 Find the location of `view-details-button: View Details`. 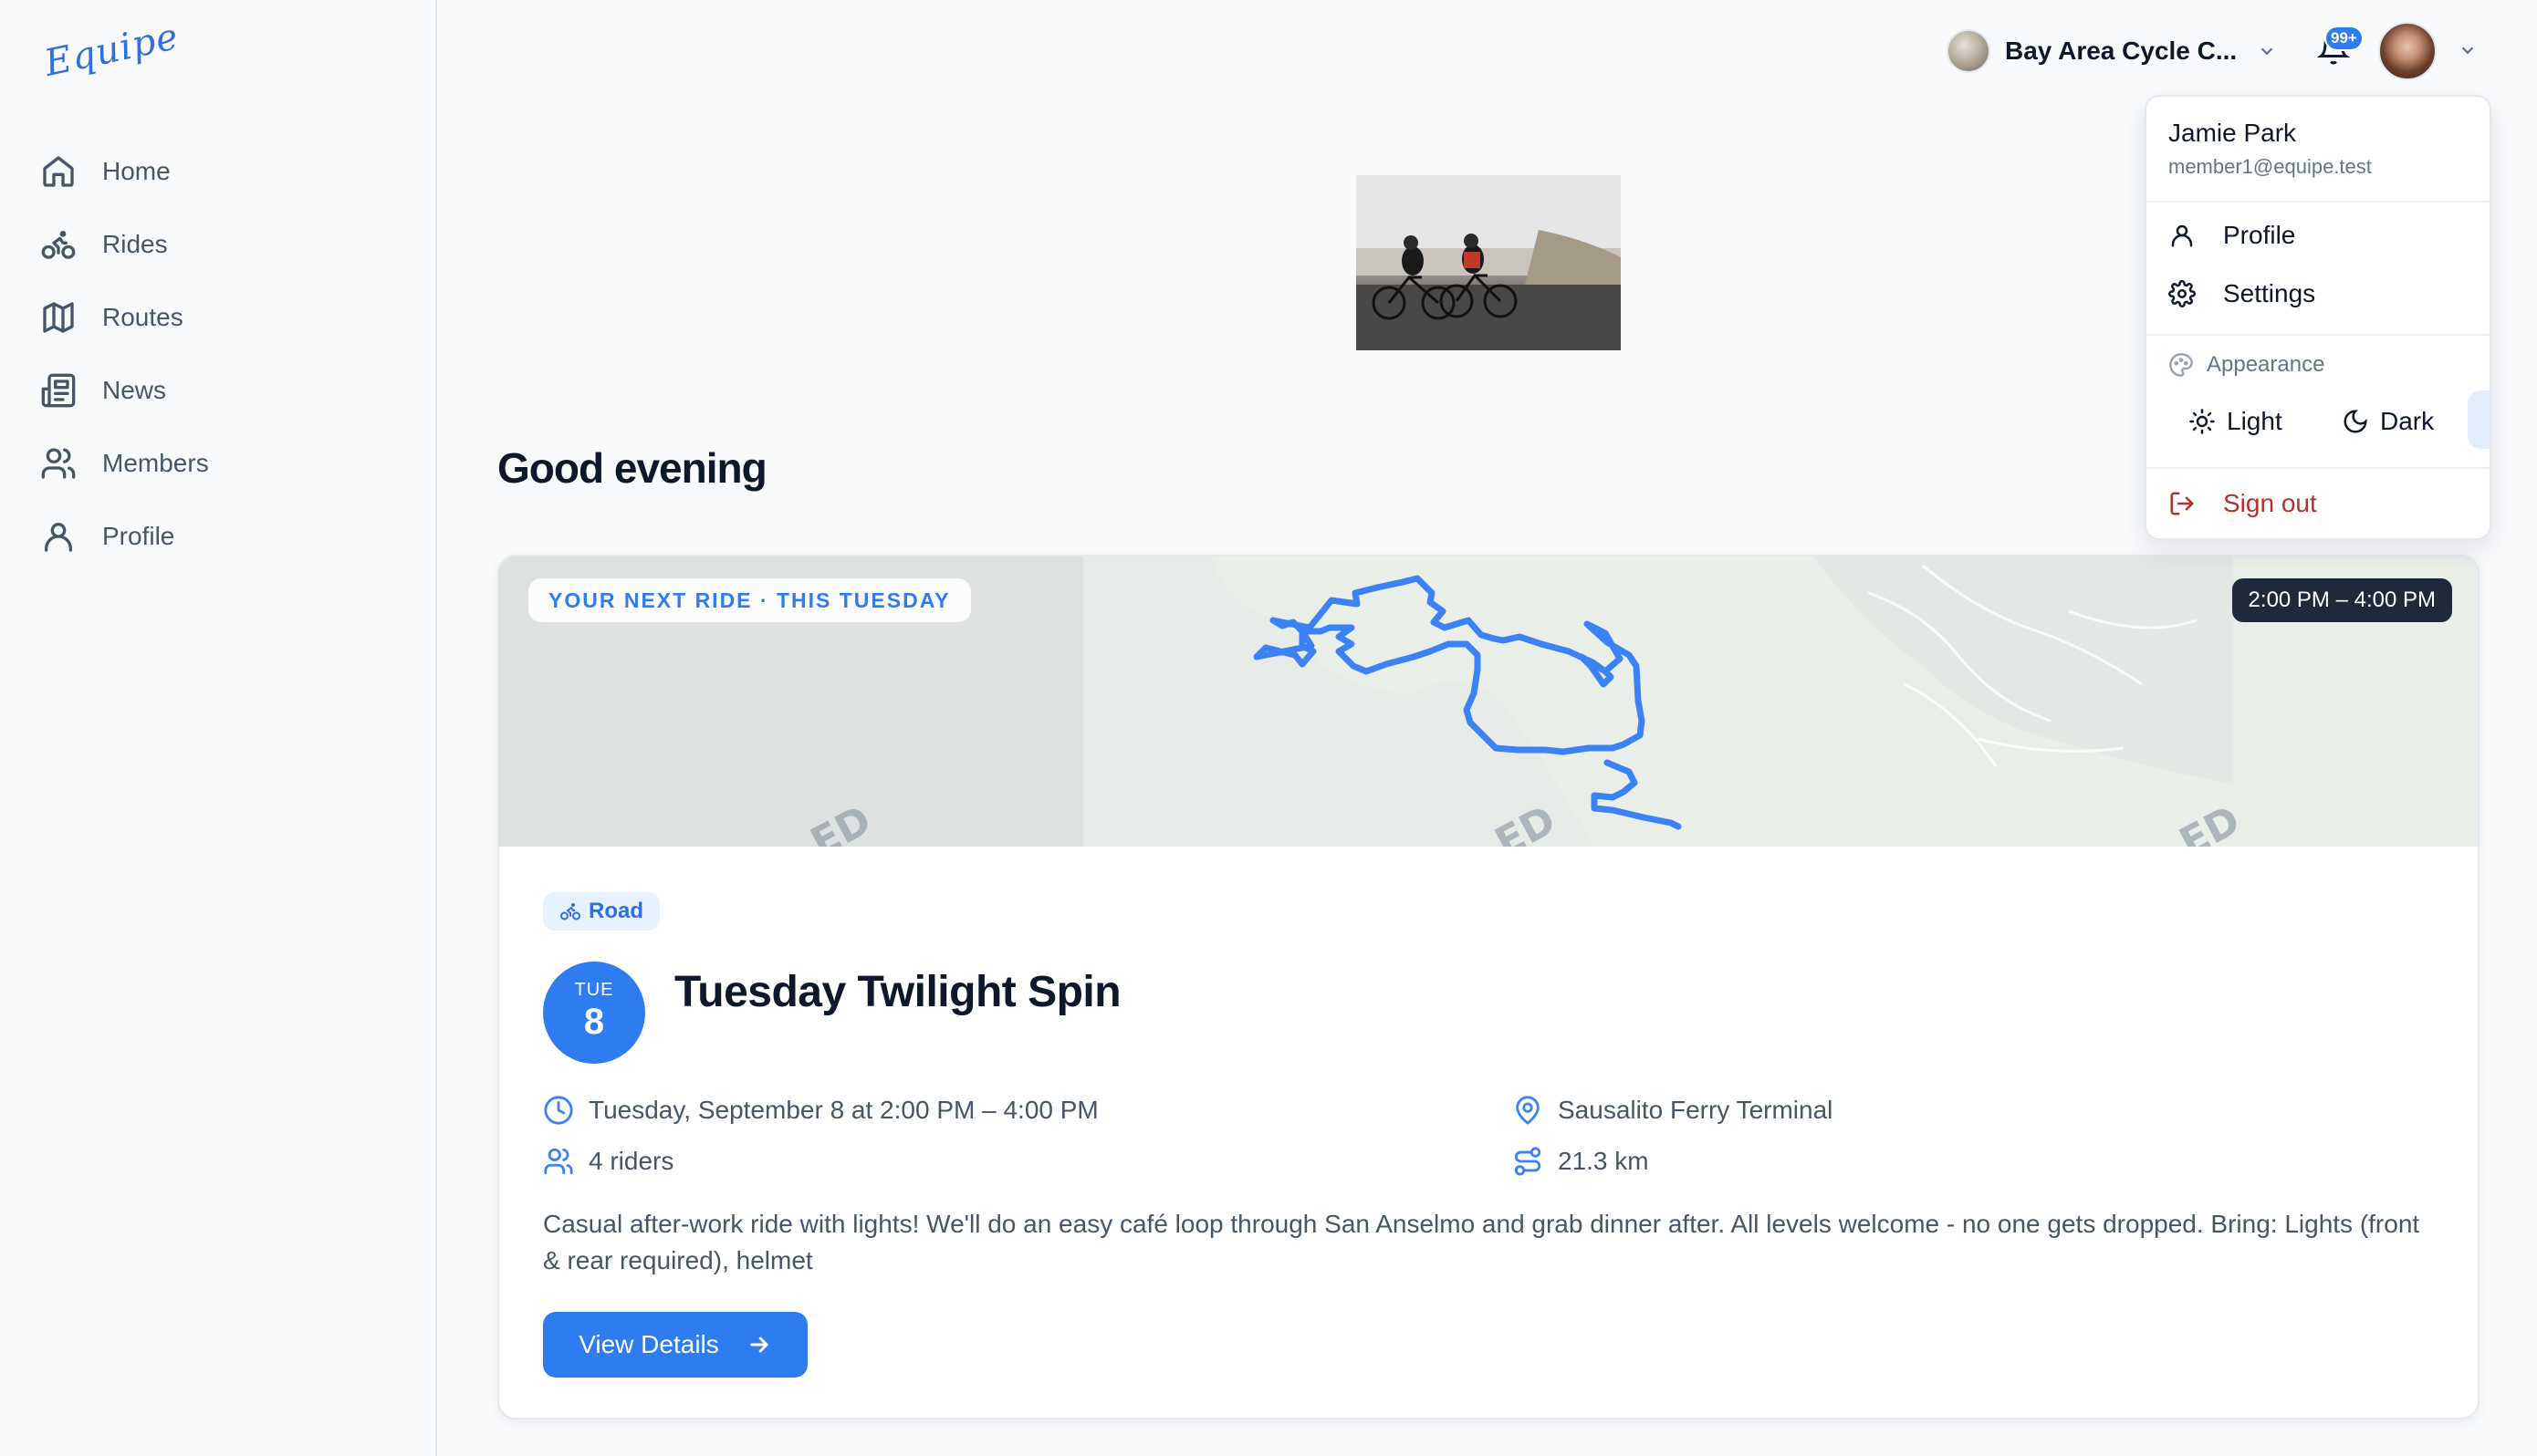

view-details-button: View Details is located at coordinates (675, 1345).